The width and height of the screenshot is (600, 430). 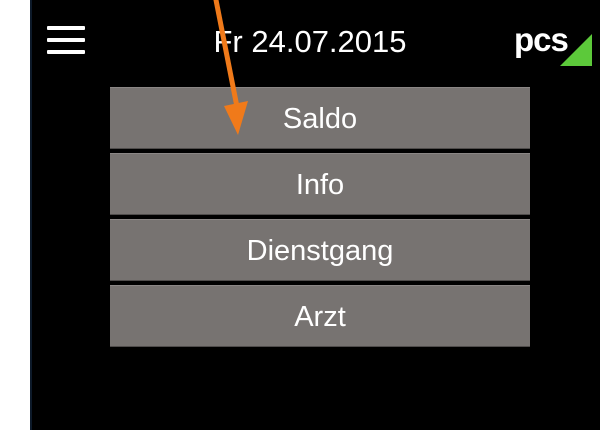 I want to click on hamburger-menu-icon, so click(x=69, y=40).